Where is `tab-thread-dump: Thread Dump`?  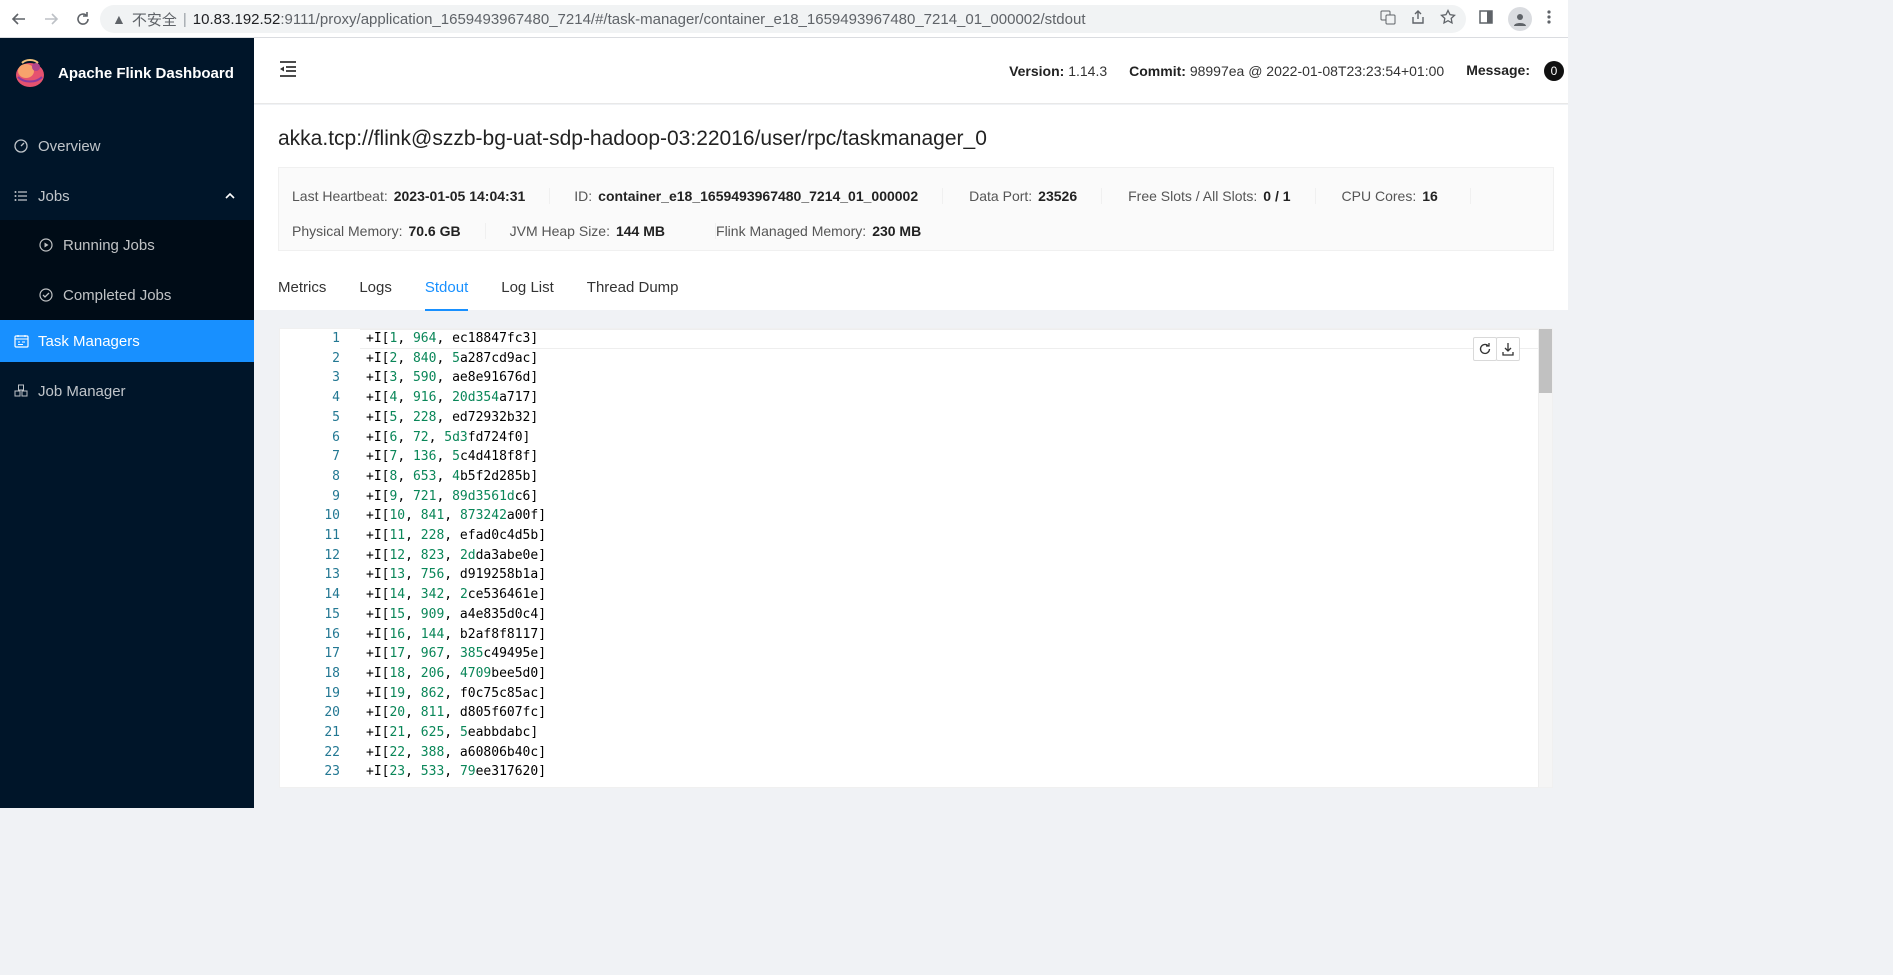
tab-thread-dump: Thread Dump is located at coordinates (633, 292).